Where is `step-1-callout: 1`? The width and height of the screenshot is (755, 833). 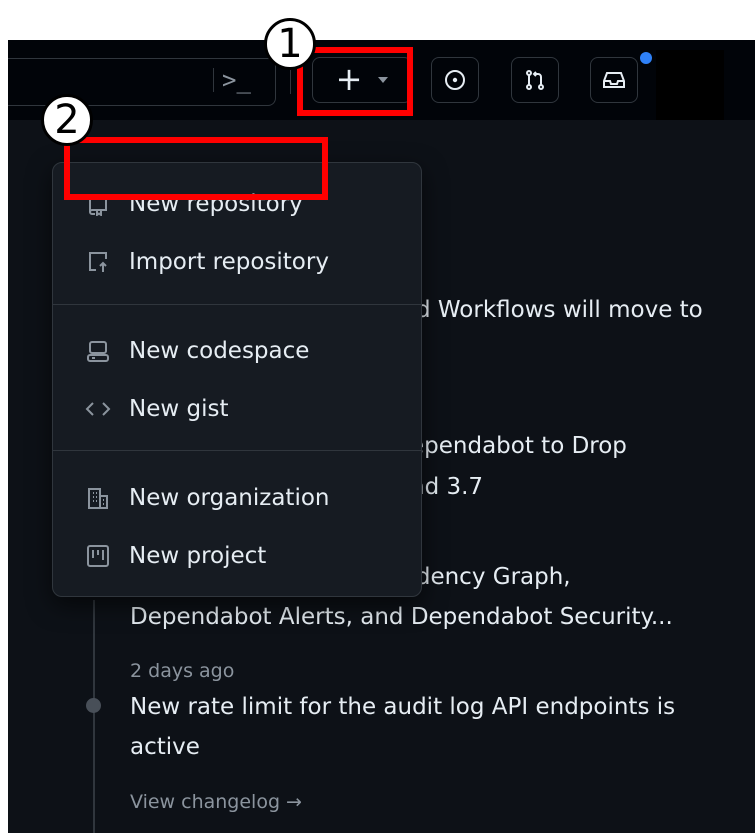 step-1-callout: 1 is located at coordinates (290, 44).